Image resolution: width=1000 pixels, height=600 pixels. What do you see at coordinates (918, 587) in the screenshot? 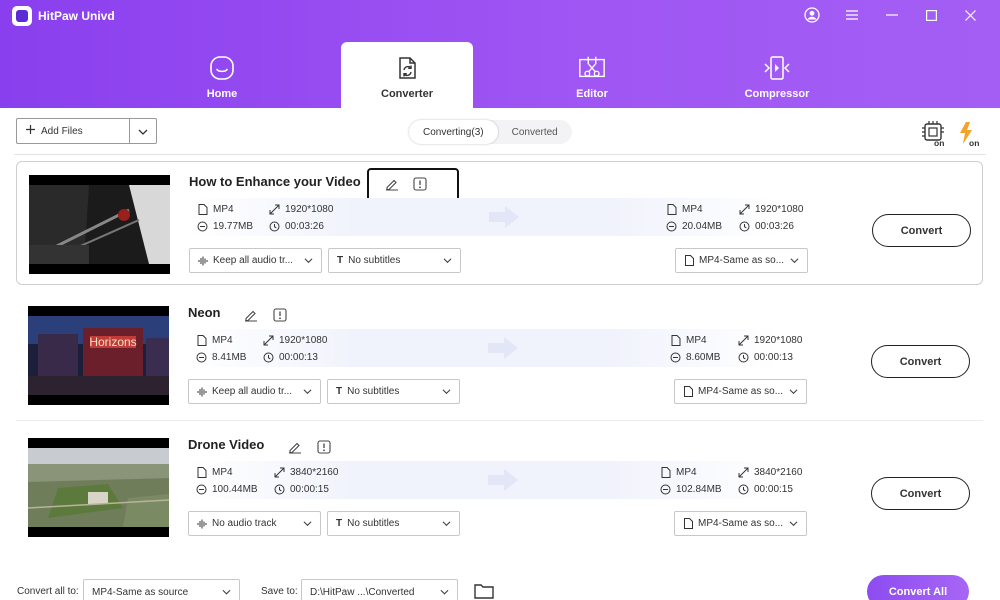
I see `convert-all-button: Convert All` at bounding box center [918, 587].